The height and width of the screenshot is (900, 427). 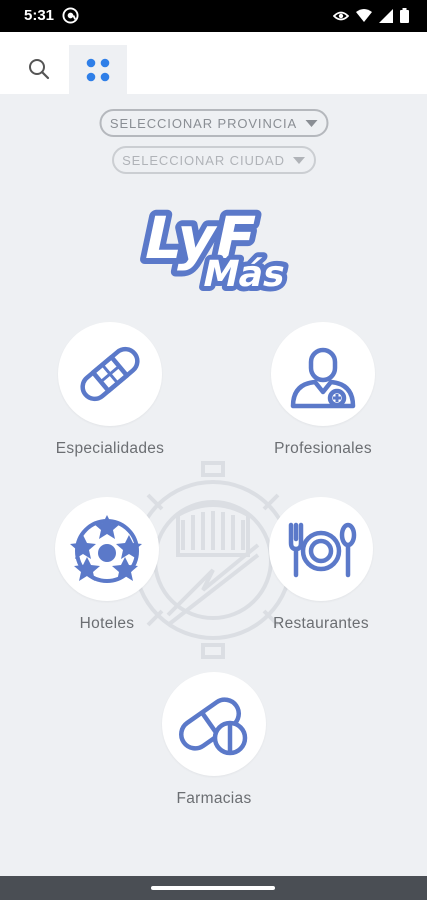 I want to click on bandage-icon, so click(x=110, y=374).